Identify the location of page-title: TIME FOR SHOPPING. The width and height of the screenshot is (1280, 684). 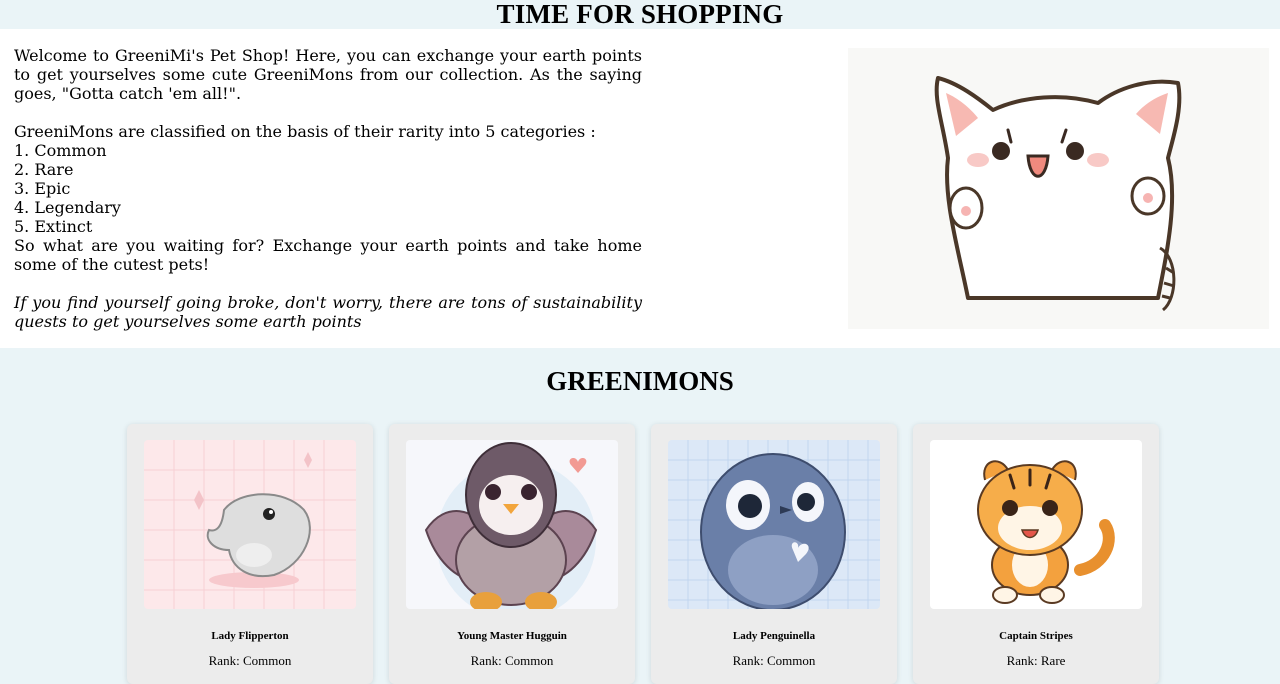
(640, 14).